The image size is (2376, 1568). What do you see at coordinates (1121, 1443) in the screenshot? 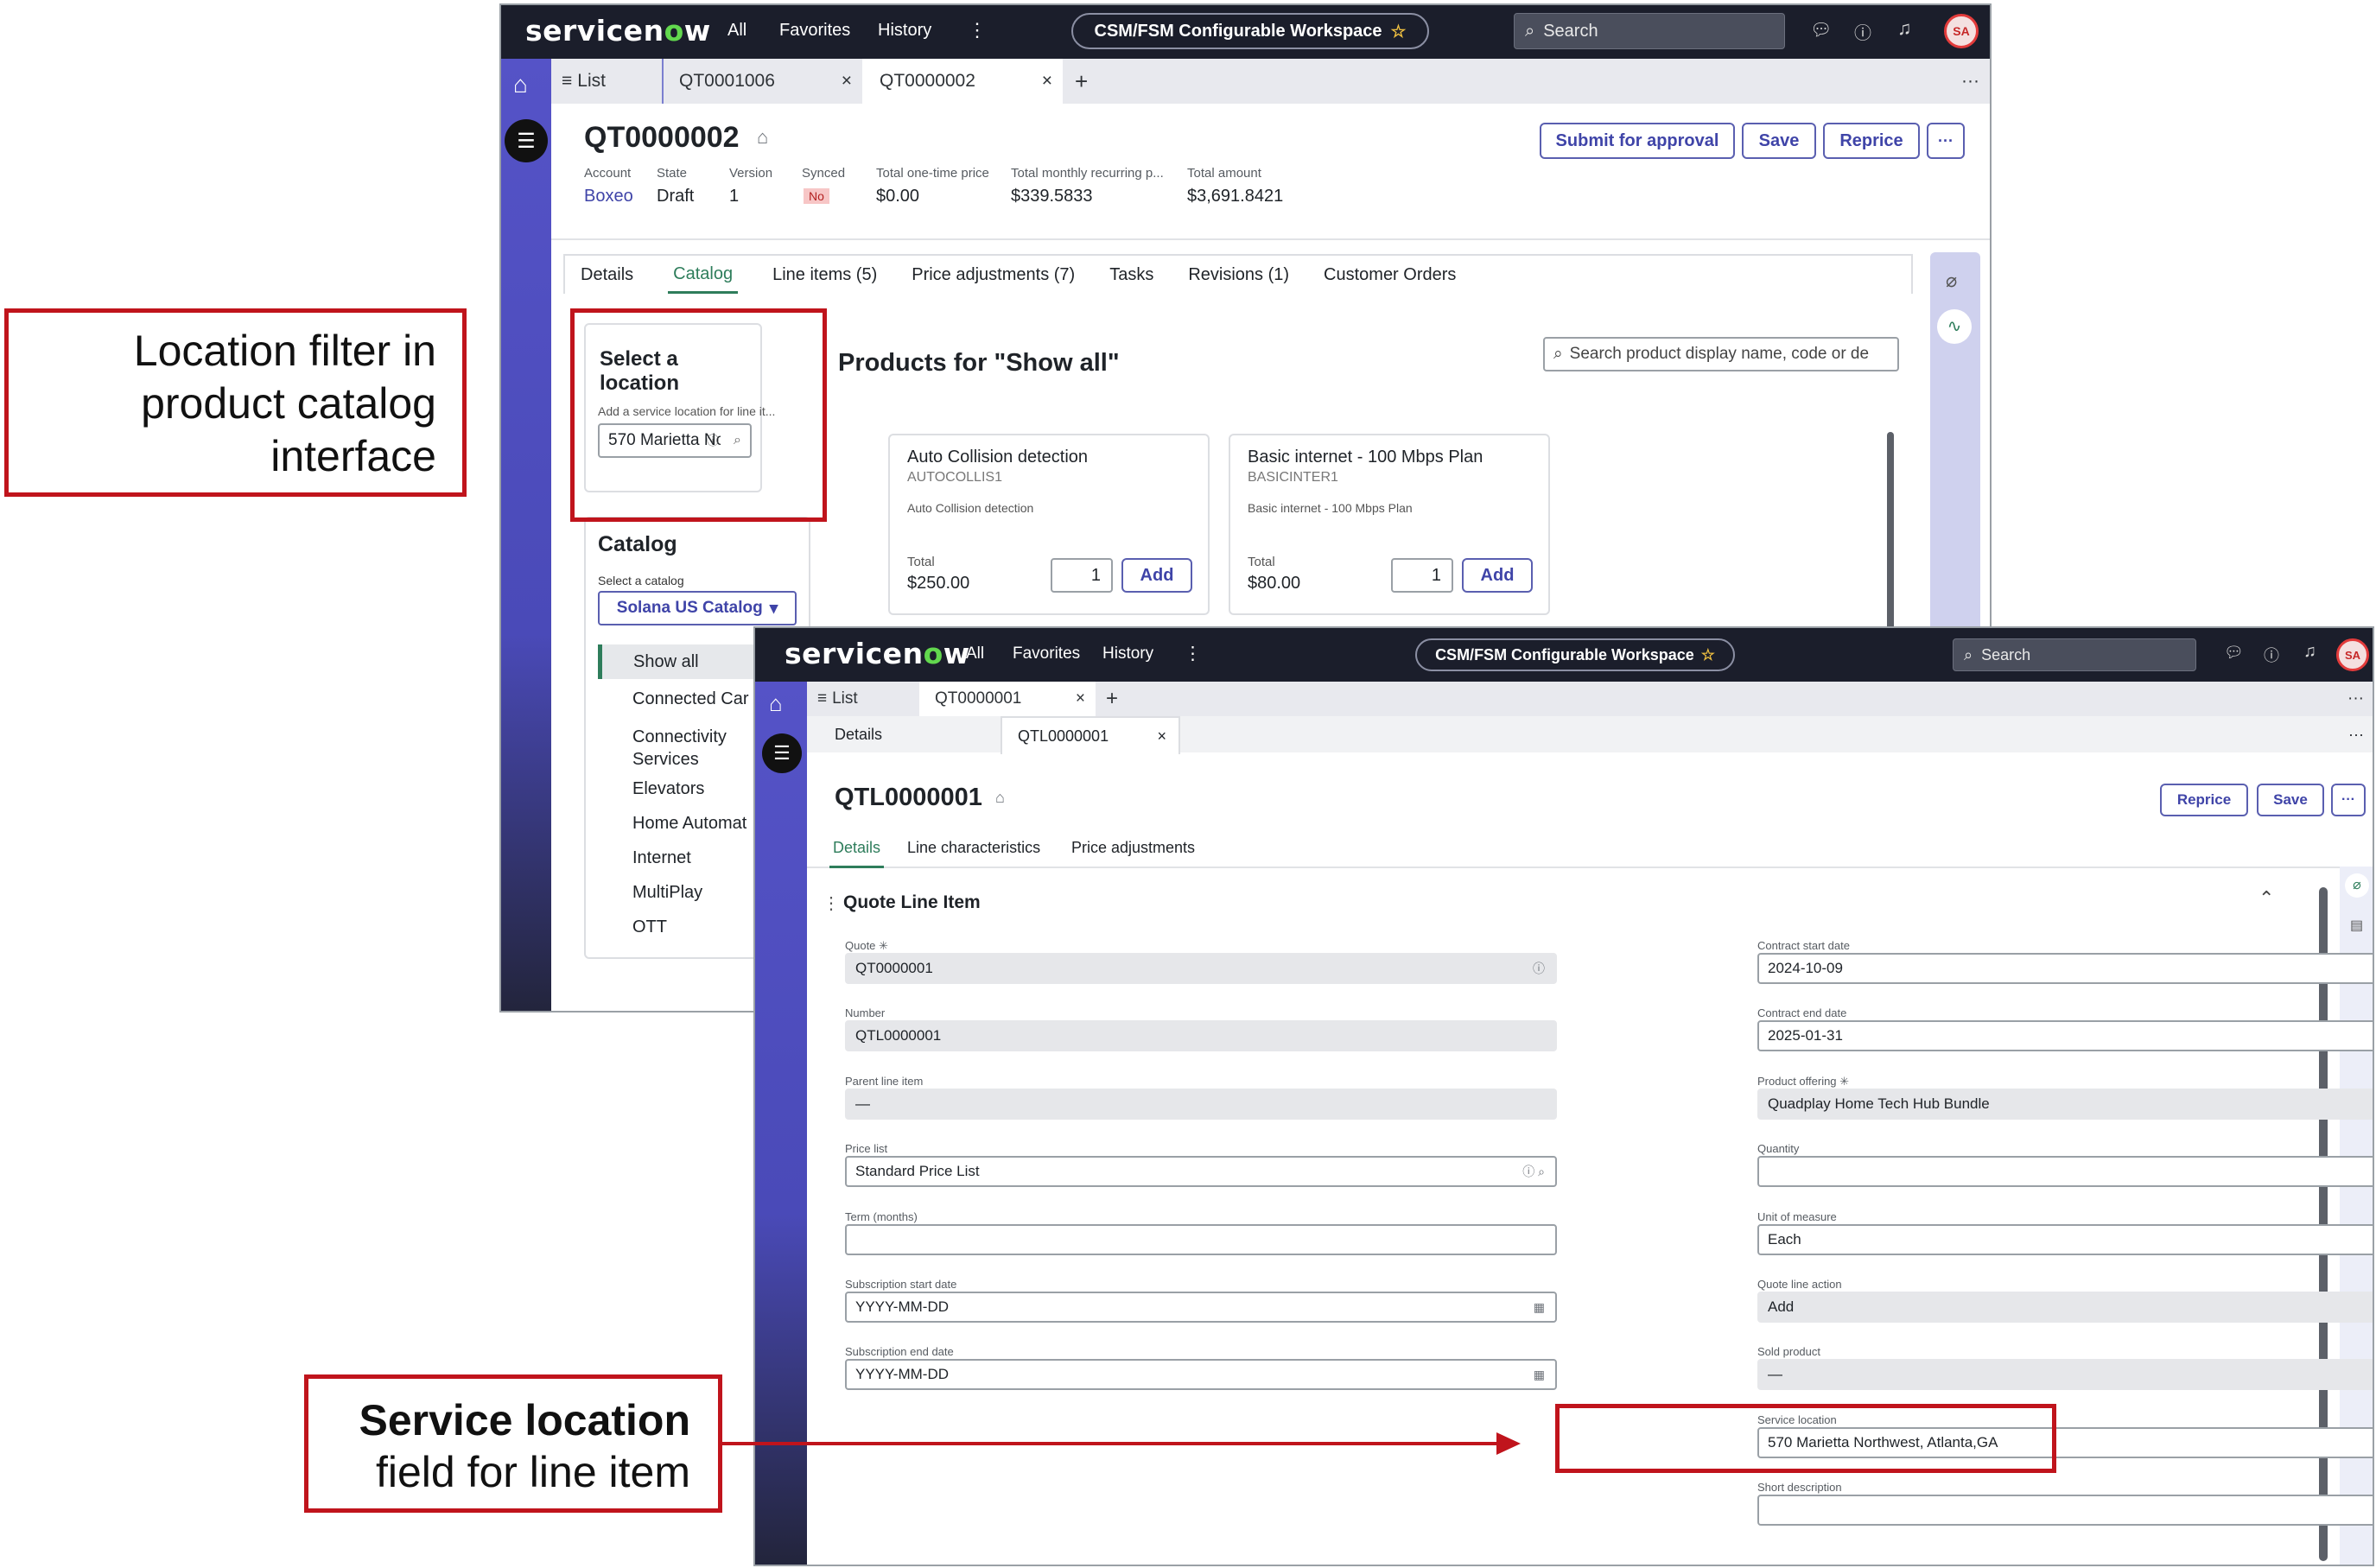
I see `callout-arrow` at bounding box center [1121, 1443].